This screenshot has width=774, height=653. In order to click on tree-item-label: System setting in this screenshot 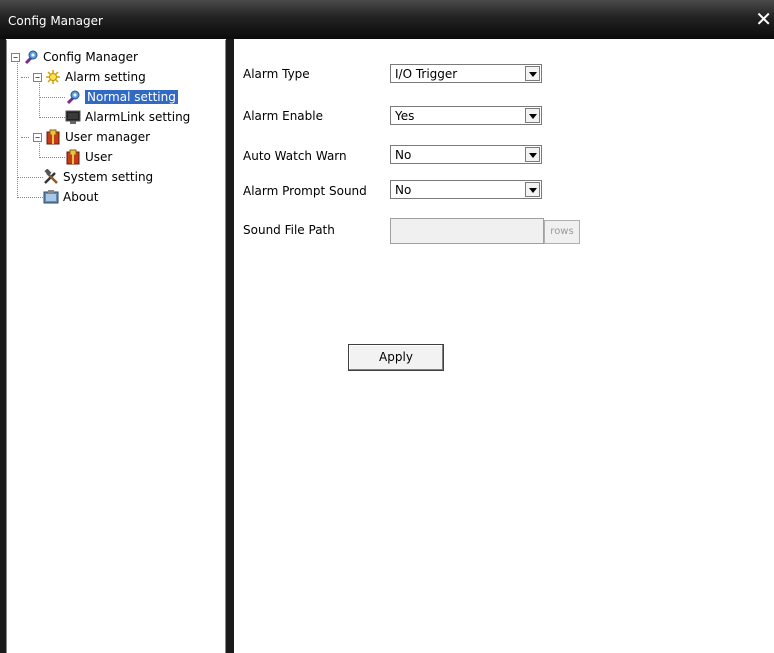, I will do `click(108, 177)`.